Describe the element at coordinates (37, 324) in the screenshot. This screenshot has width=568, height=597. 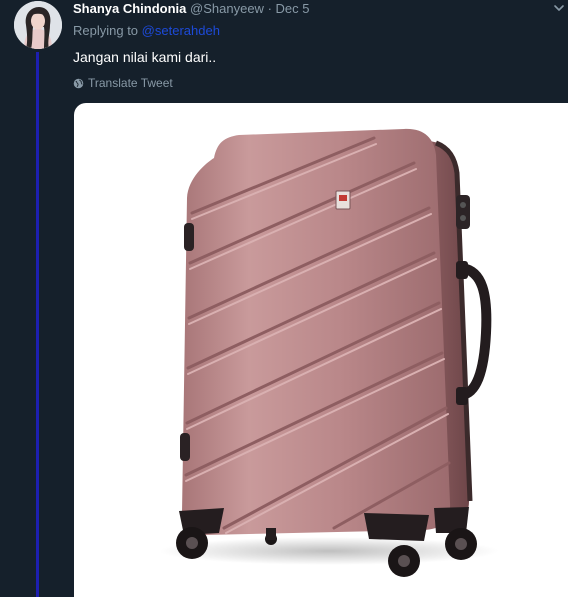
I see `thread-line` at that location.